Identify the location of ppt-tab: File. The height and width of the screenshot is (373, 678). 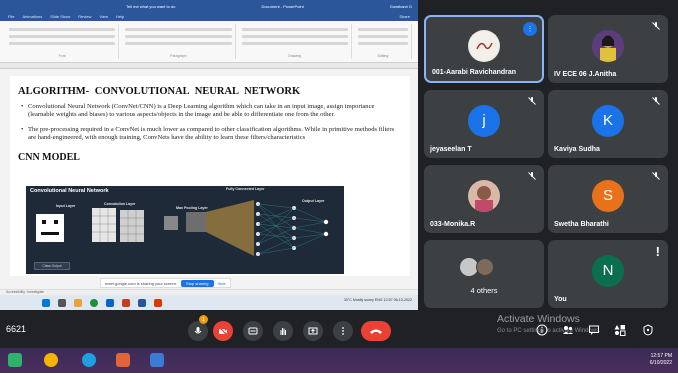
(11, 16).